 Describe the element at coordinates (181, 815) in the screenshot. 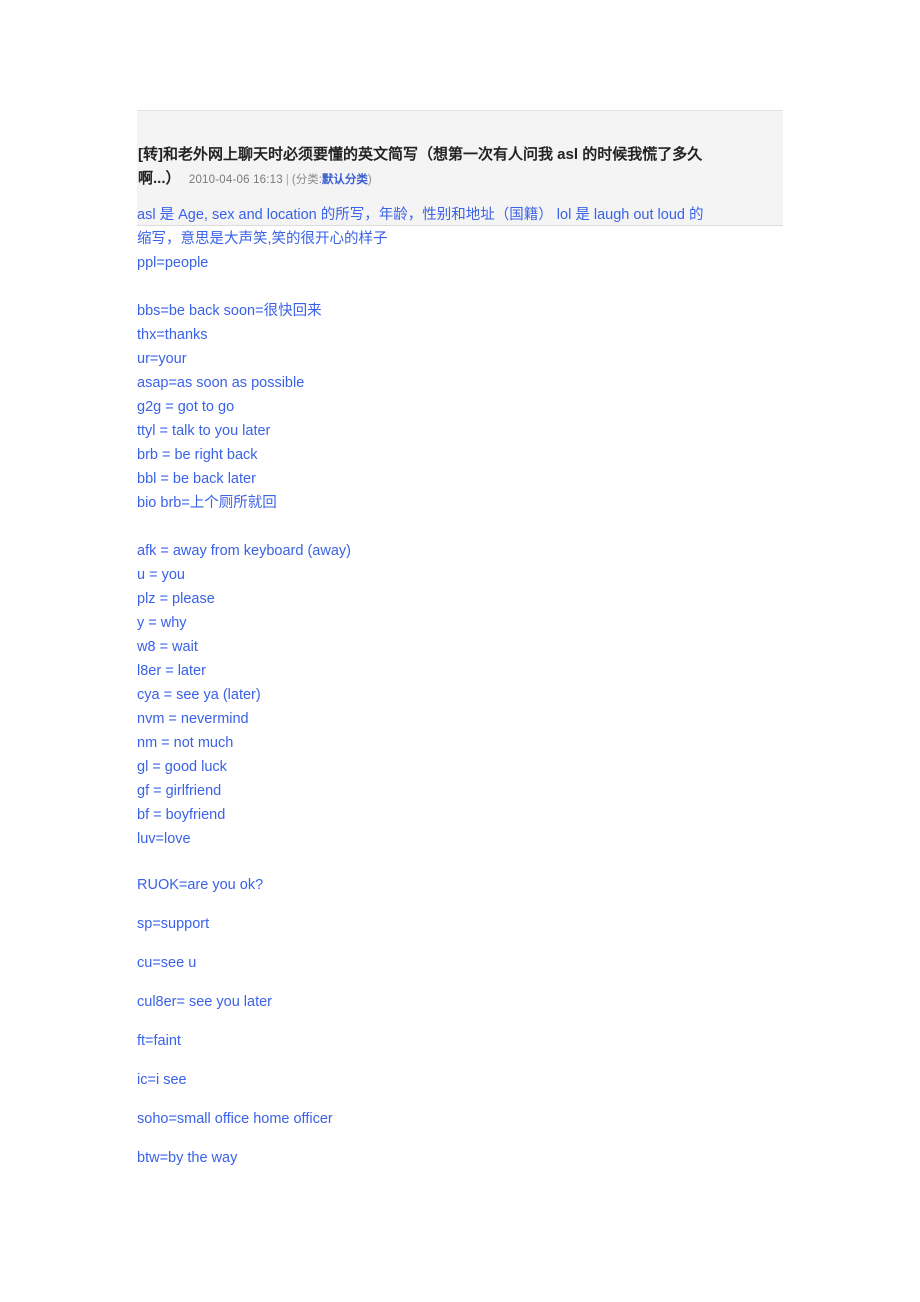

I see `body-line: bf = boyfriend` at that location.